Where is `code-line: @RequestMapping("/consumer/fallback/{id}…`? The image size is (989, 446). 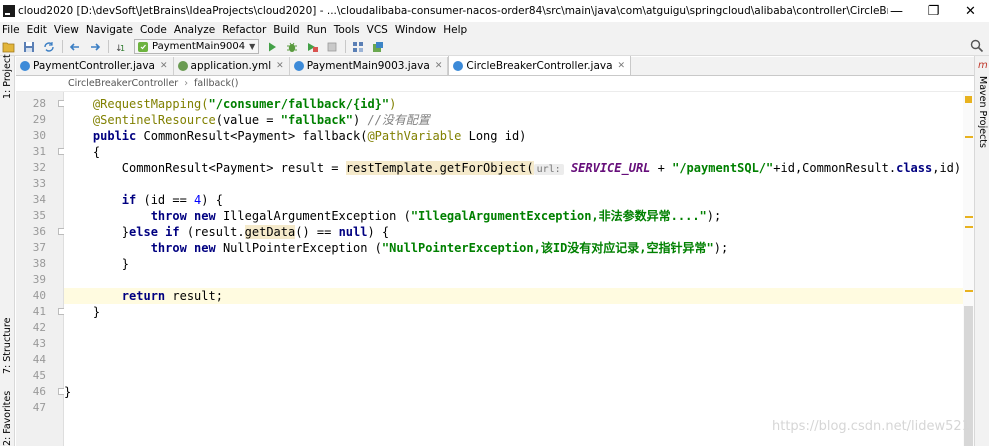
code-line: @RequestMapping("/consumer/fallback/{id}… is located at coordinates (519, 104).